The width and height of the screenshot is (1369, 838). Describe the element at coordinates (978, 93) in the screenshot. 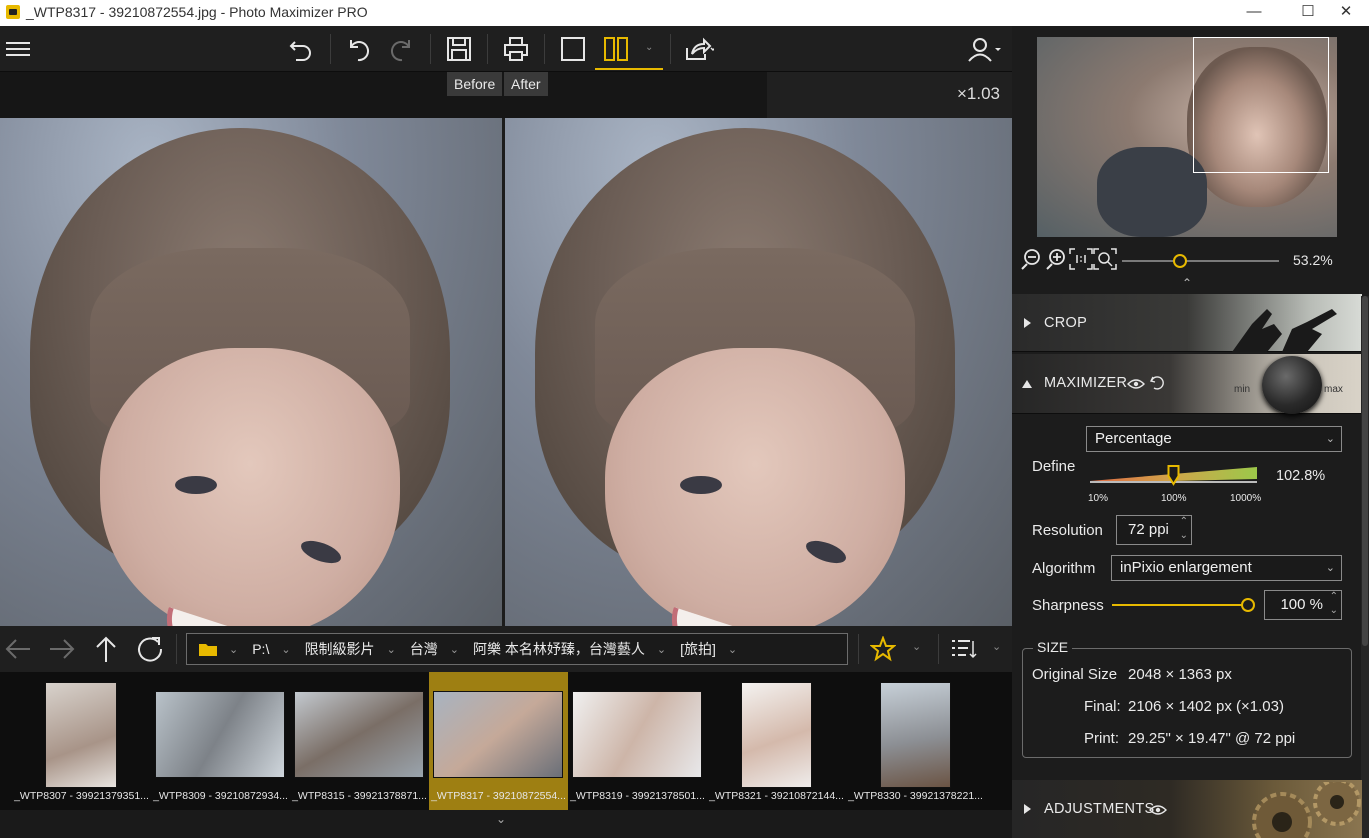

I see `zoom-factor: ×1.03` at that location.